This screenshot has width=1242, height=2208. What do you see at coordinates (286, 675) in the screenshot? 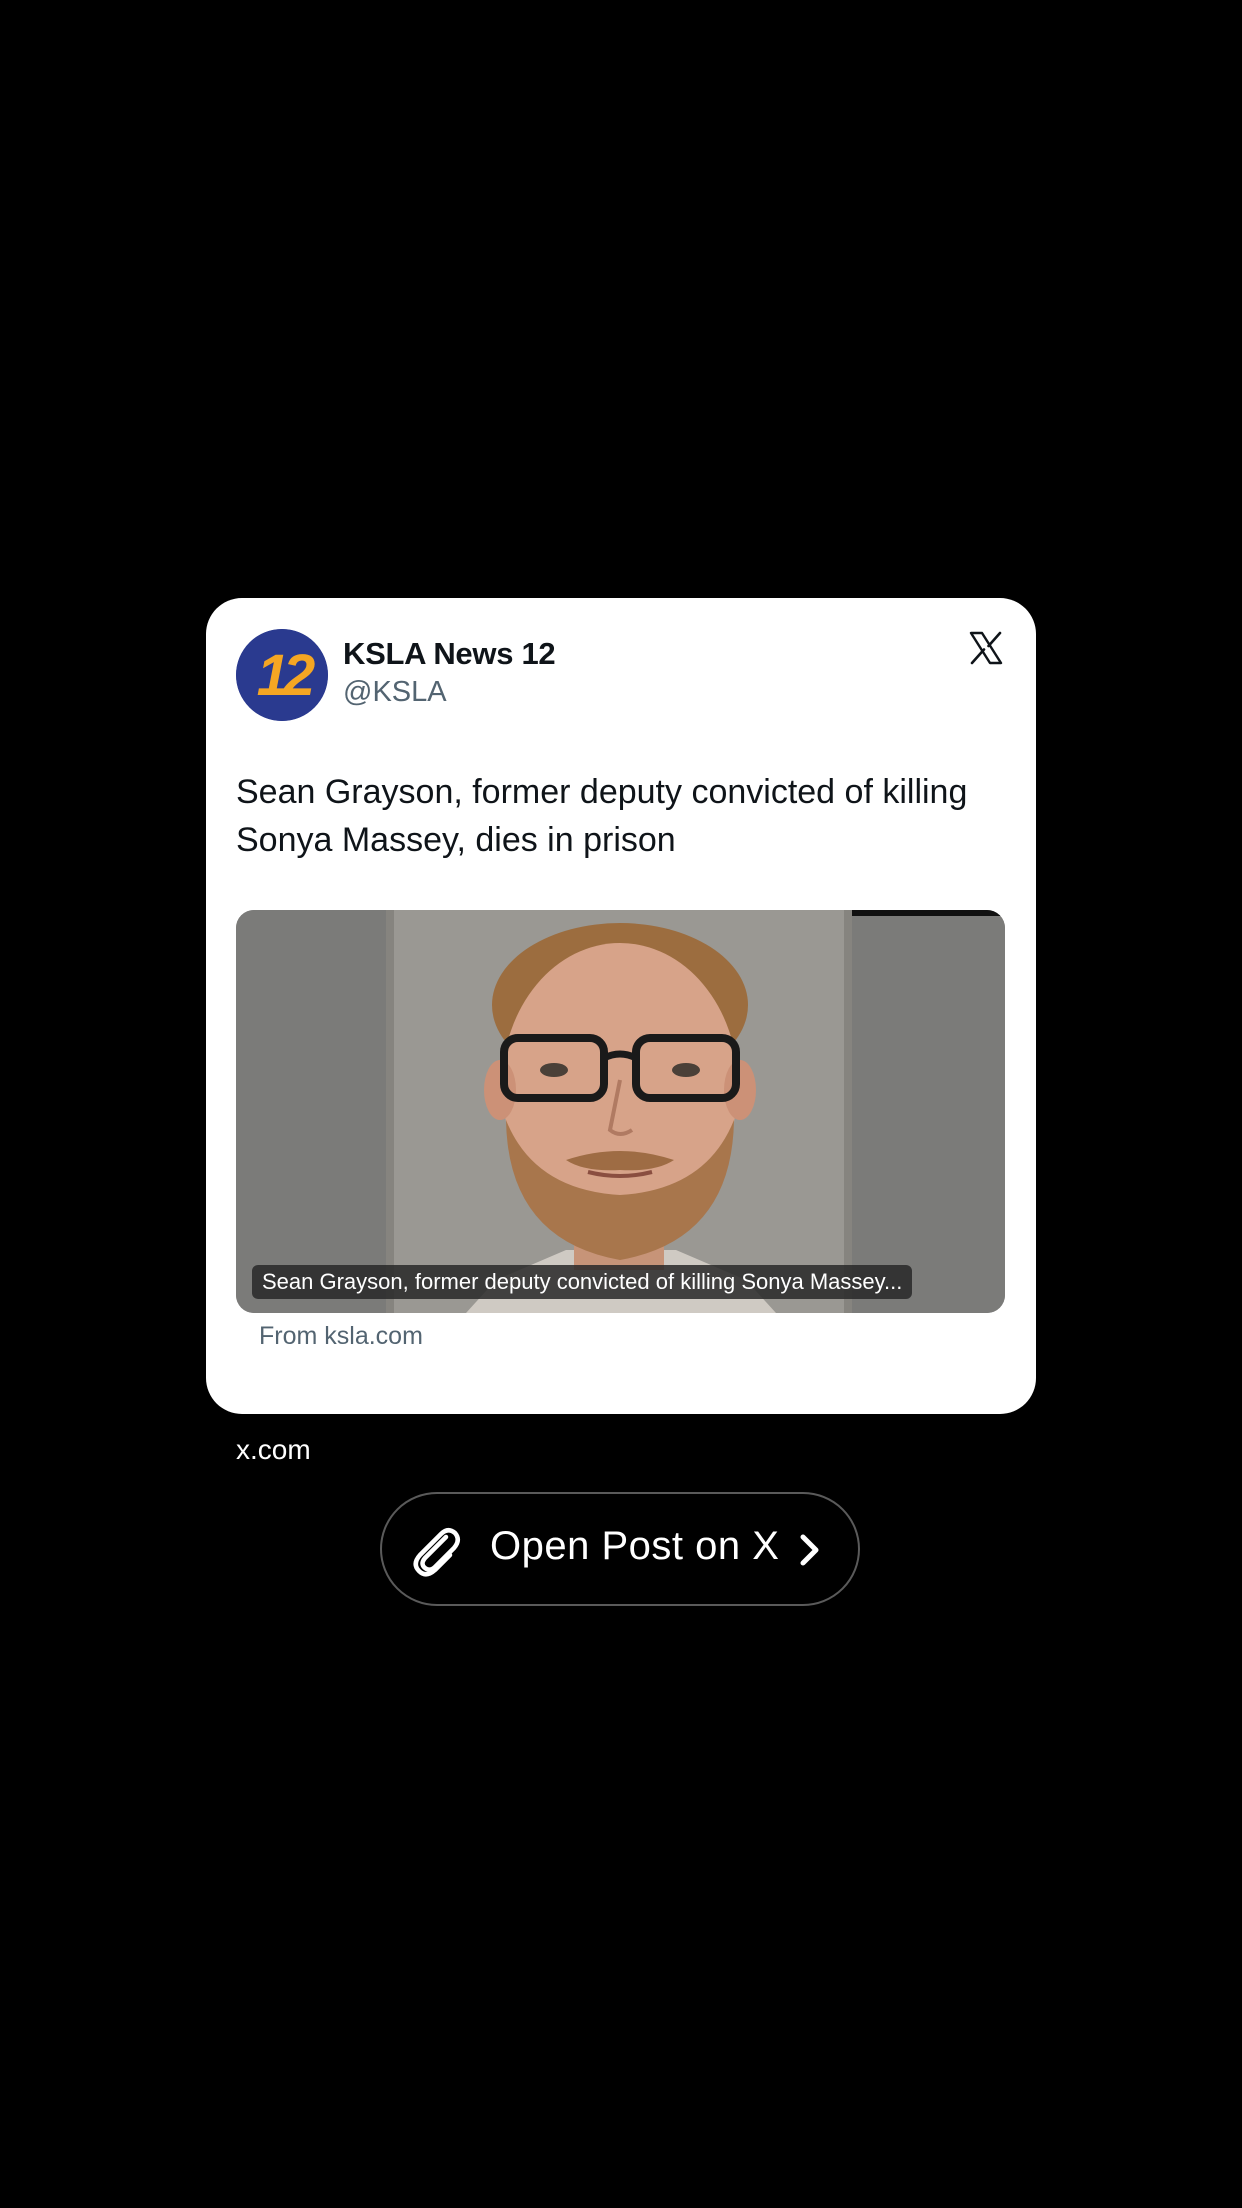
I see `svg-text: 12` at bounding box center [286, 675].